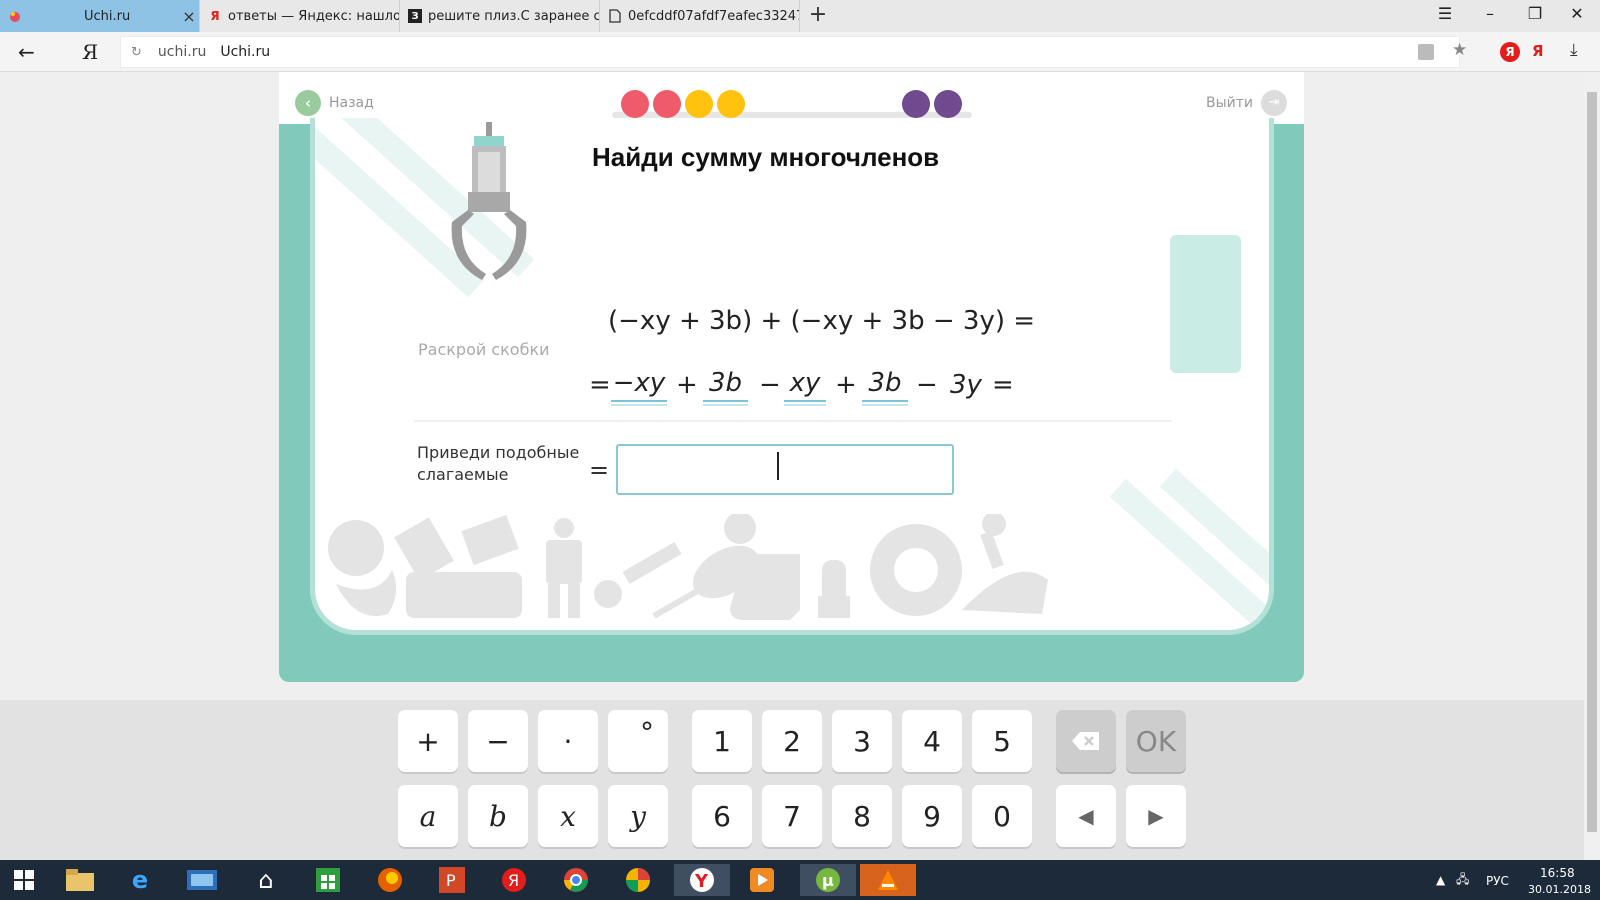 The image size is (1600, 900). I want to click on expanded-lead-equals: =, so click(600, 385).